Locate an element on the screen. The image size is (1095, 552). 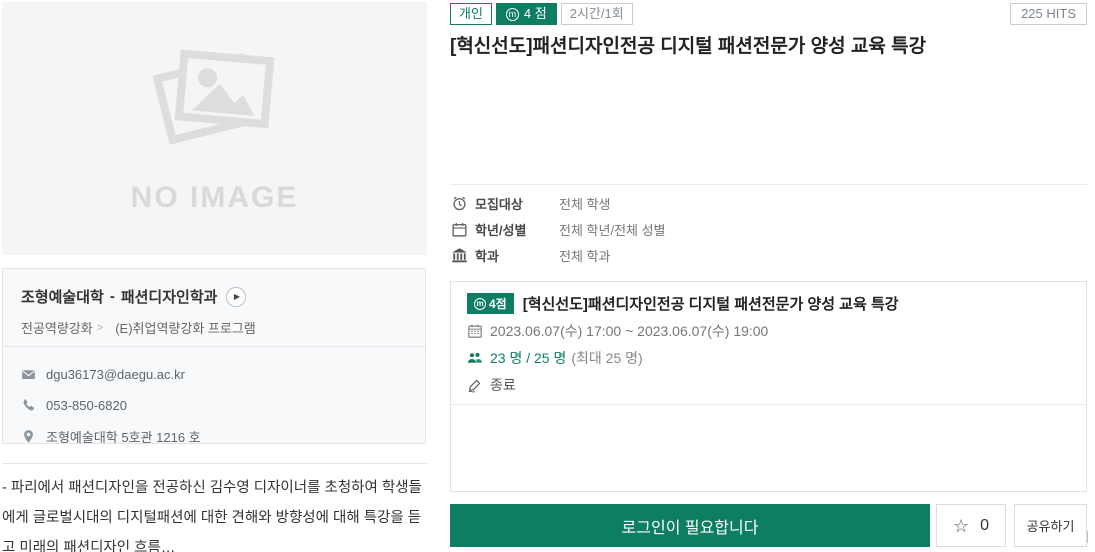
info-value: 전체 학과 is located at coordinates (585, 256).